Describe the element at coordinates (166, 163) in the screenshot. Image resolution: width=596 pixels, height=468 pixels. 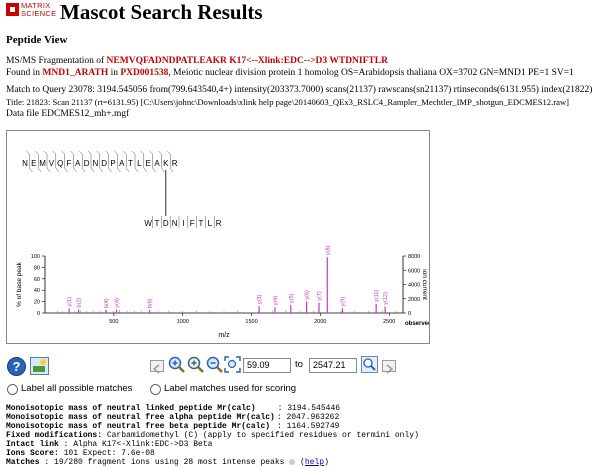
I see `alpha-residue: K` at that location.